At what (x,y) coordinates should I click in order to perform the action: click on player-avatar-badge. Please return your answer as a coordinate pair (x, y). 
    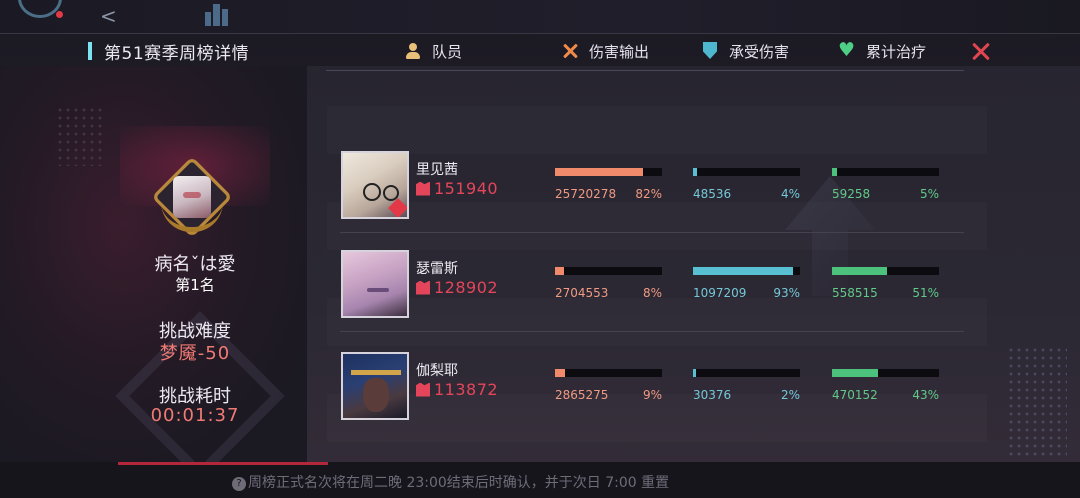
    Looking at the image, I should click on (192, 197).